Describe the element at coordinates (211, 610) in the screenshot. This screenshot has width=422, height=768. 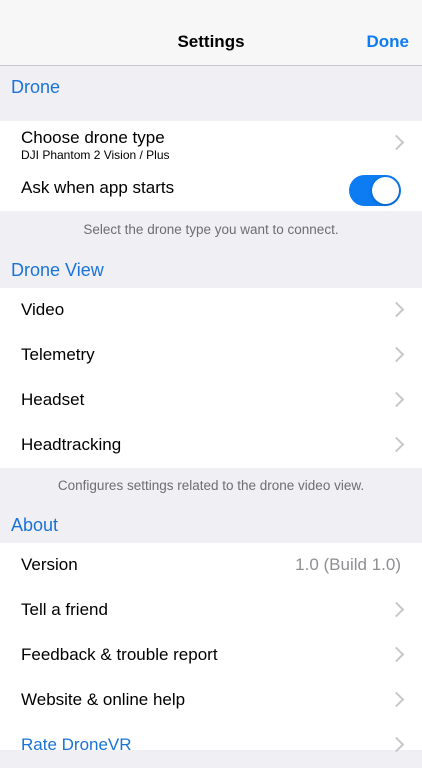
I see `about-item-tell-a-friend: Tell a friend` at that location.